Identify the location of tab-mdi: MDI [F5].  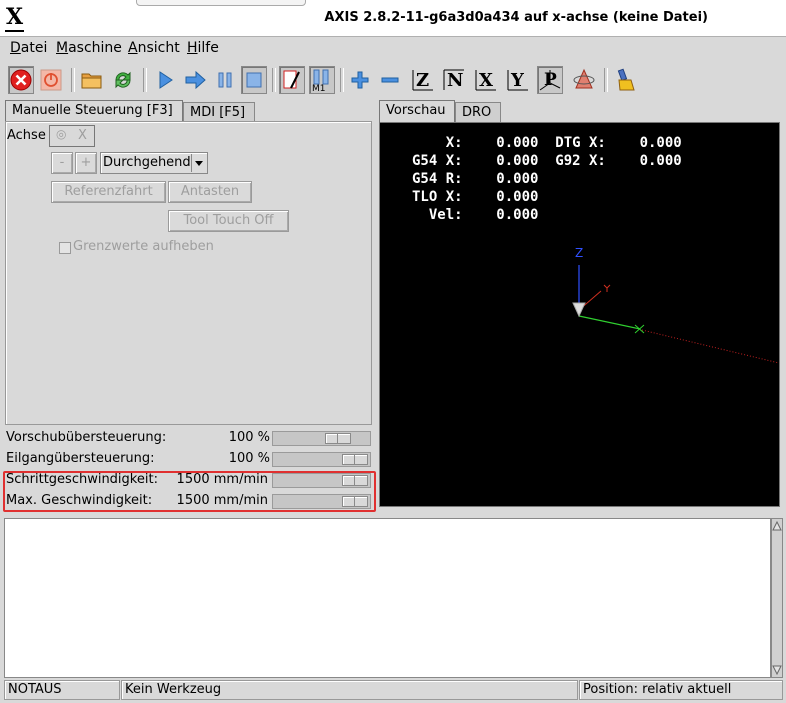
(219, 112).